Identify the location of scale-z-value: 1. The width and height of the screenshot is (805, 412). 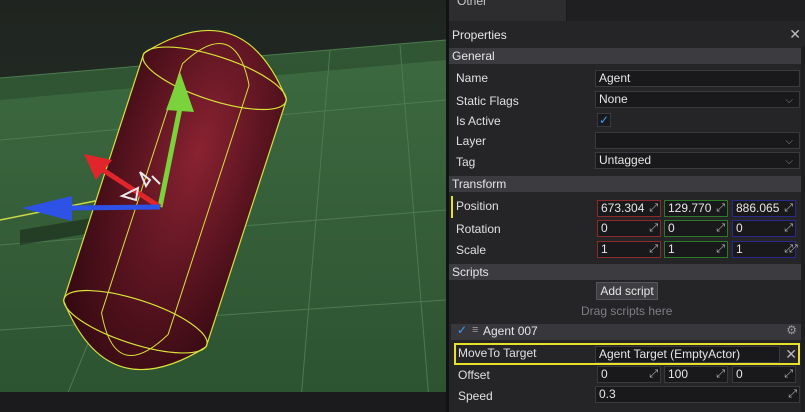
(739, 249).